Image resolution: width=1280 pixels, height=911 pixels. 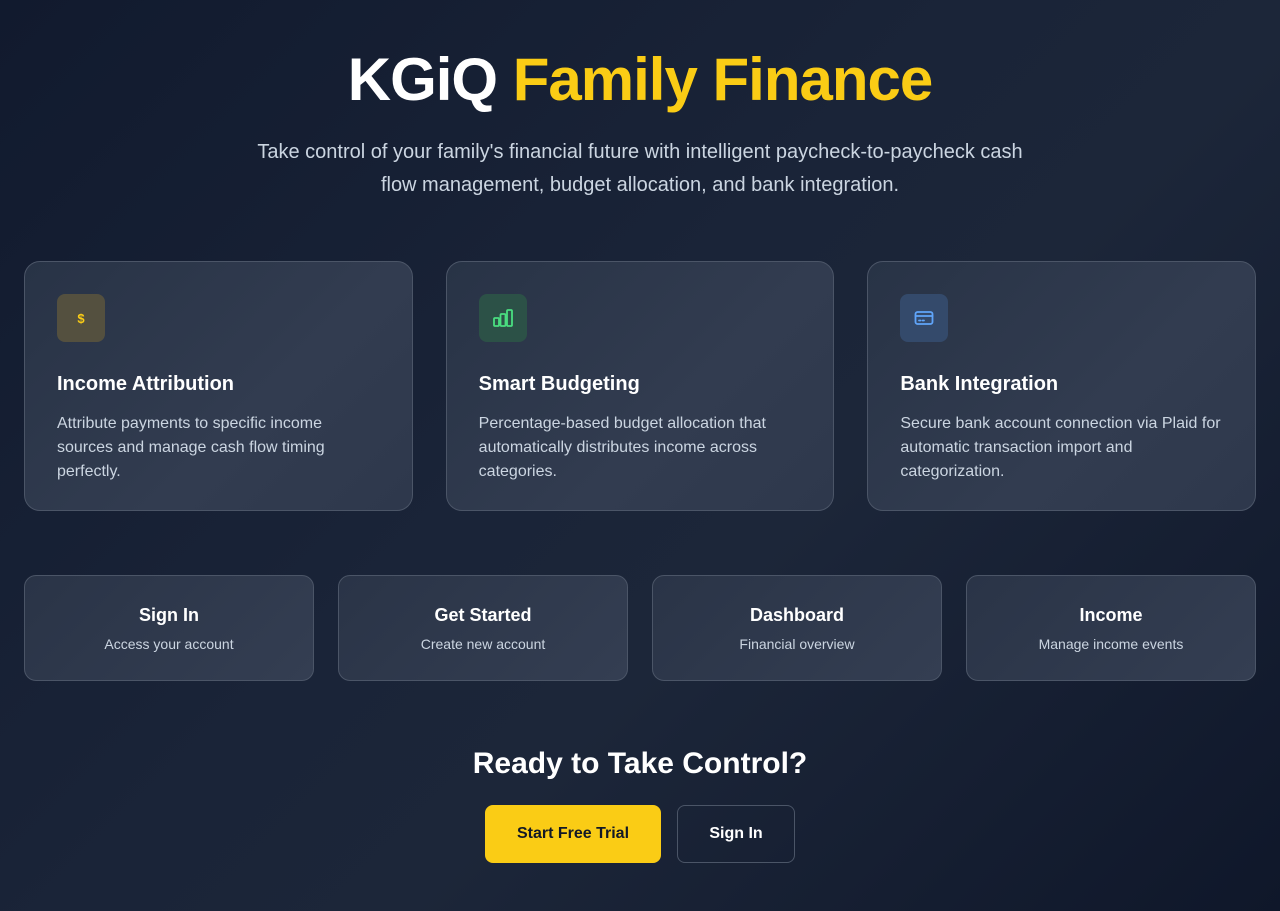 I want to click on quick-link-title: Get Started, so click(x=483, y=615).